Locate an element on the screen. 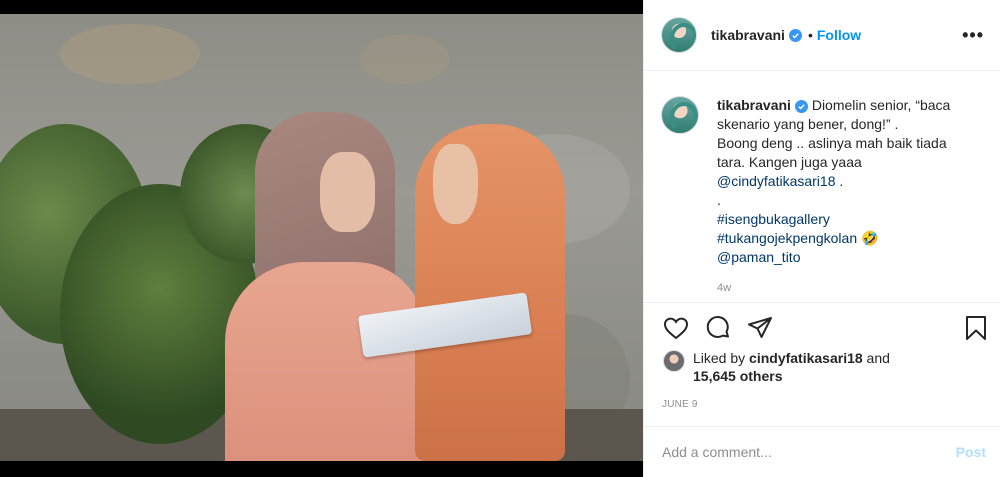 This screenshot has width=1000, height=477. post-header: tikabravani • Follow ••• is located at coordinates (822, 35).